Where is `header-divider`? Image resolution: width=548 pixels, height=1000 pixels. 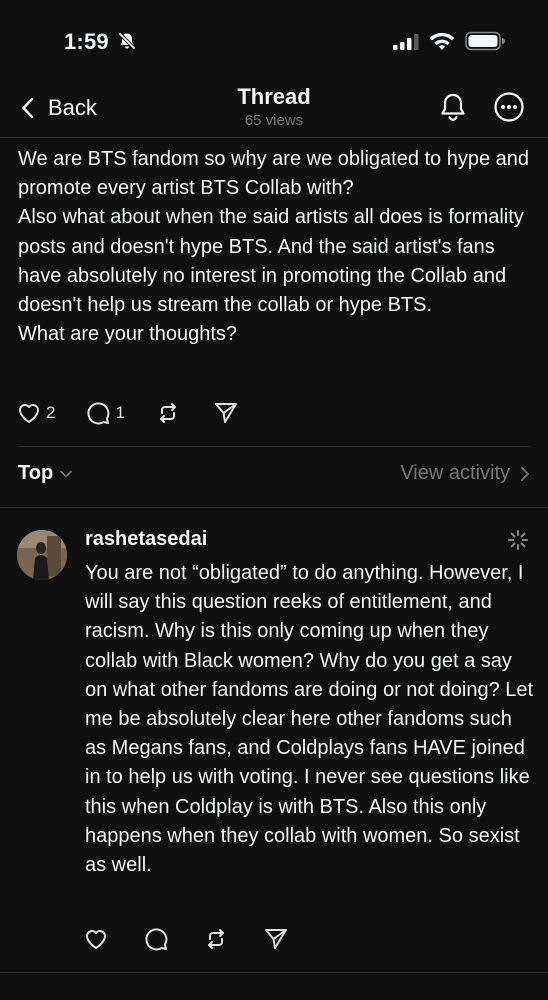 header-divider is located at coordinates (274, 137).